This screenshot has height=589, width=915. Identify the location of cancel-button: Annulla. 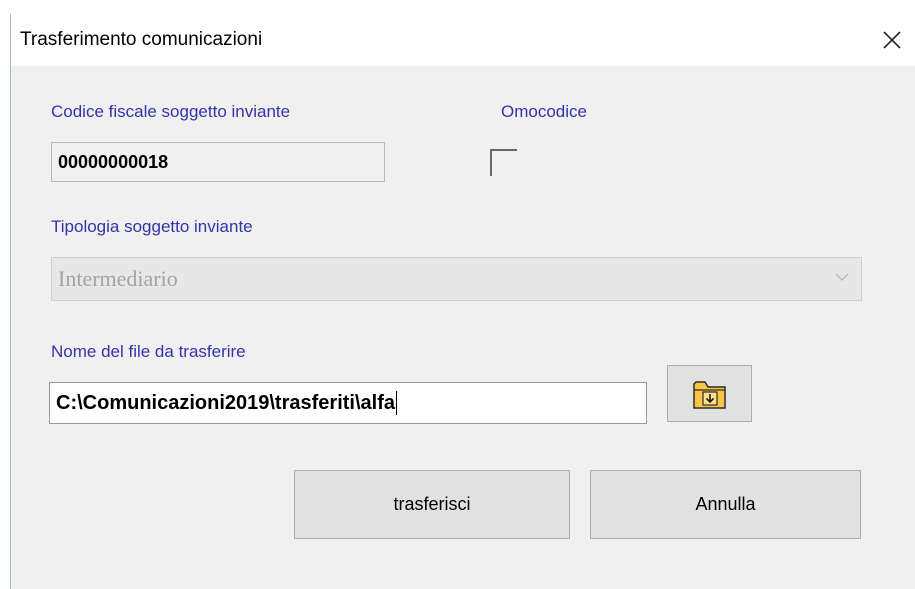
(725, 504).